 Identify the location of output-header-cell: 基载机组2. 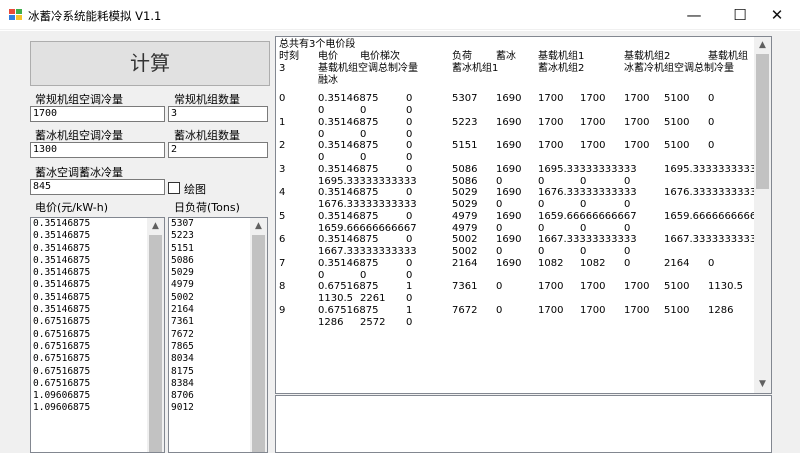
(647, 56).